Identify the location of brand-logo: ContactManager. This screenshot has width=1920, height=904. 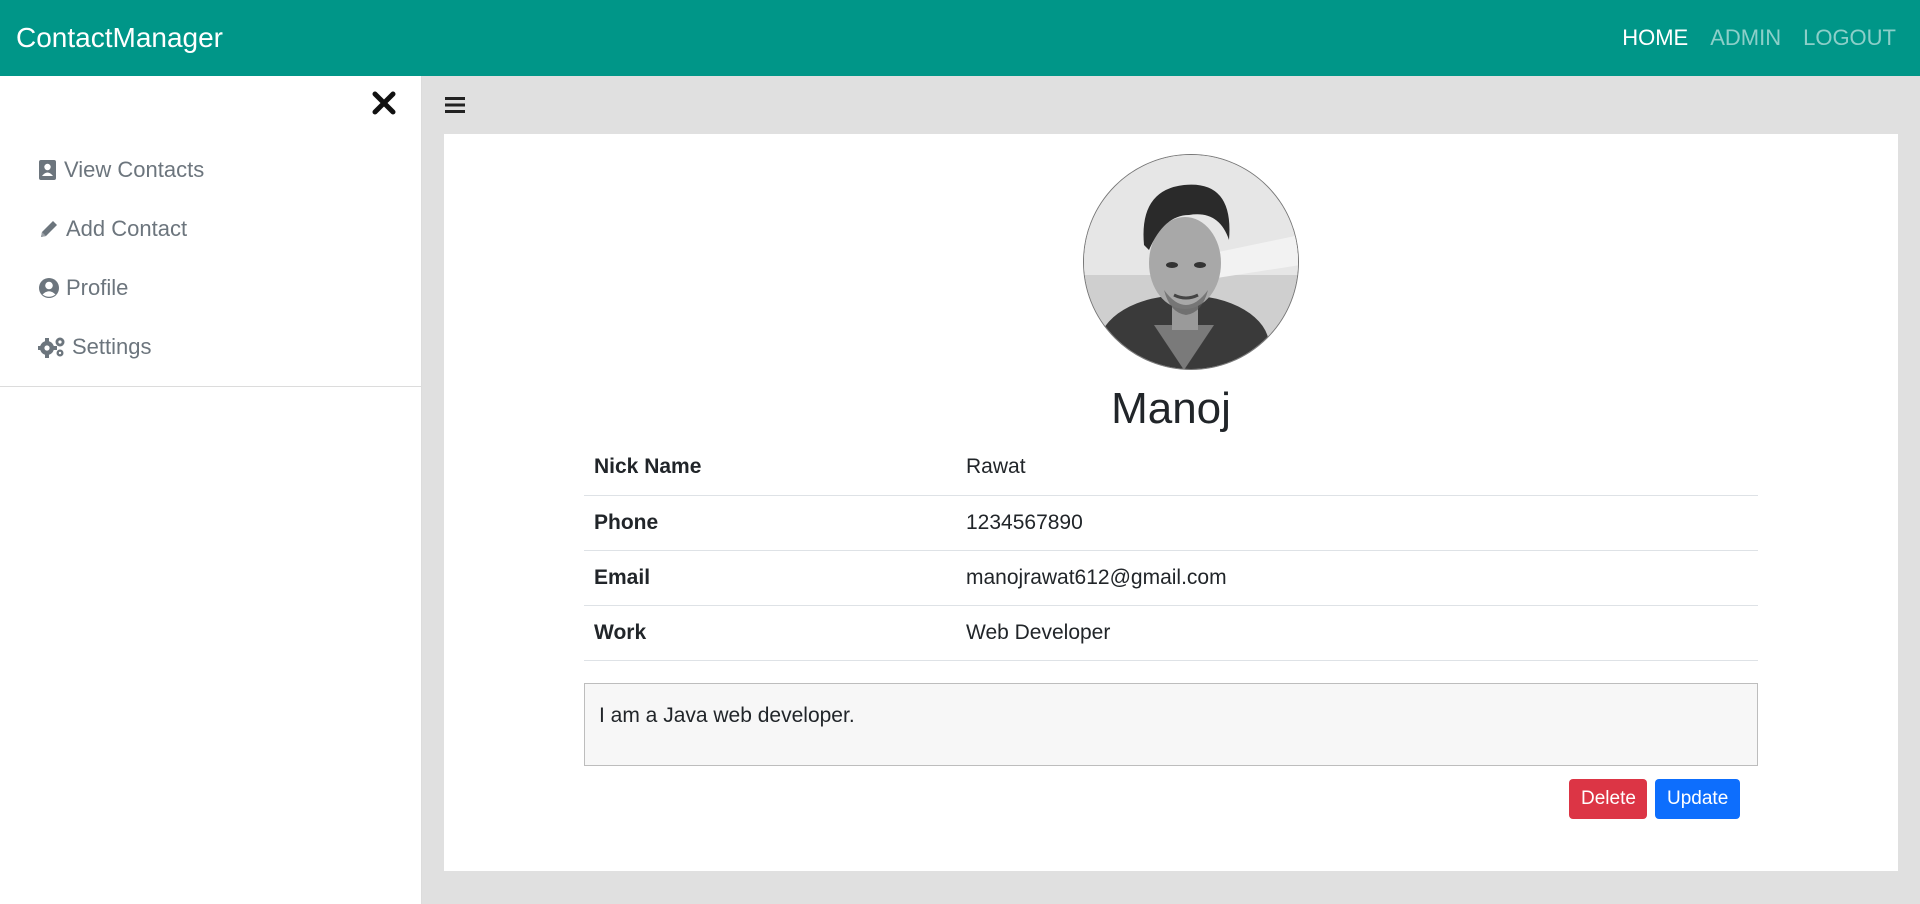
(119, 38).